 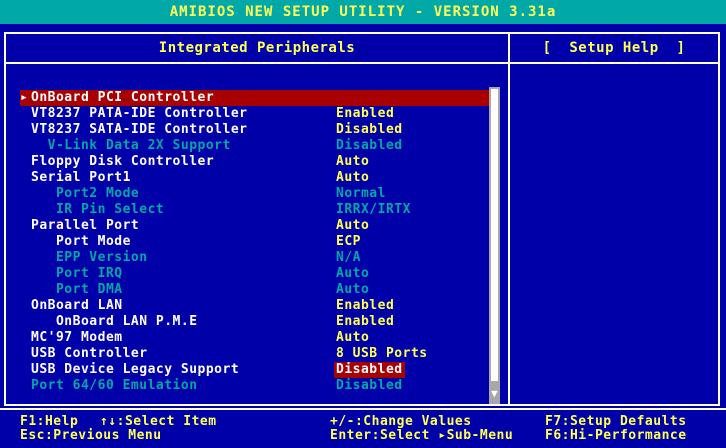 I want to click on setting-label: OnBoard LAN P.M.E, so click(x=114, y=321).